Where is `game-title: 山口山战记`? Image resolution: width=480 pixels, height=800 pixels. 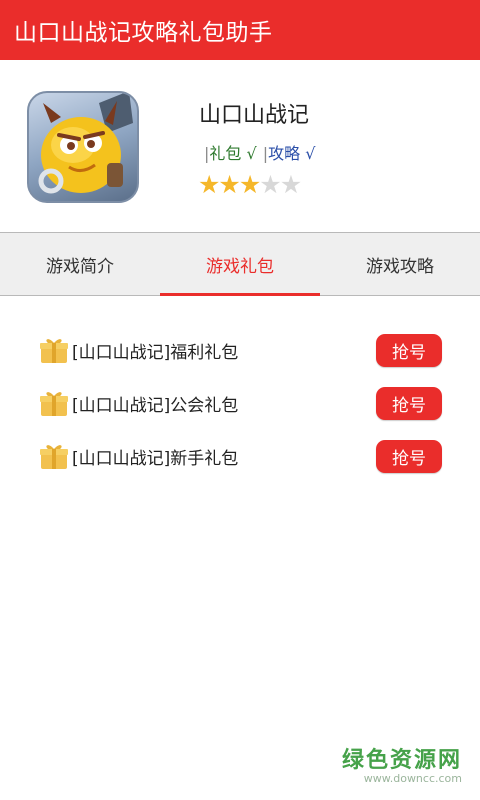
game-title: 山口山战记 is located at coordinates (254, 115).